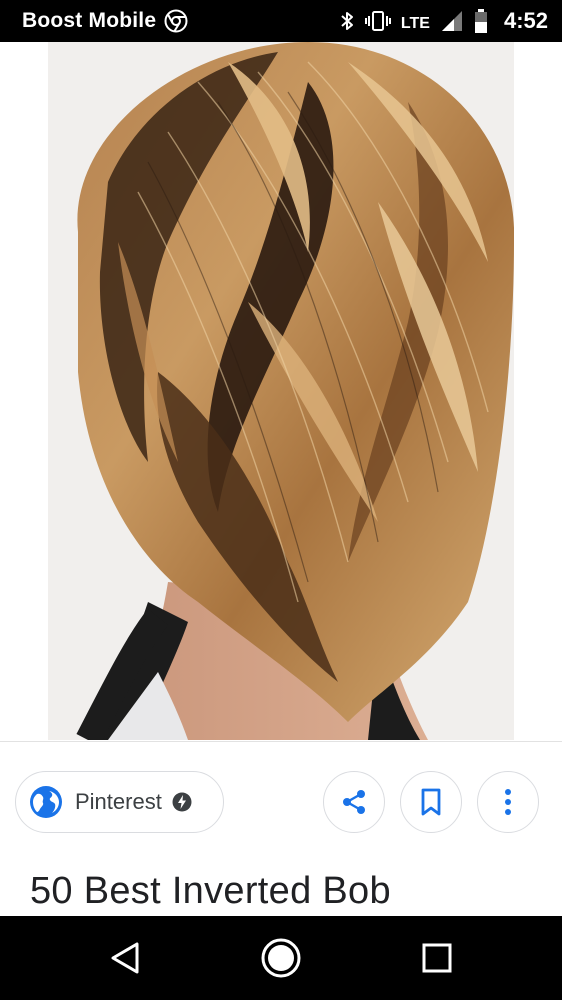  I want to click on vibrate-icon, so click(377, 21).